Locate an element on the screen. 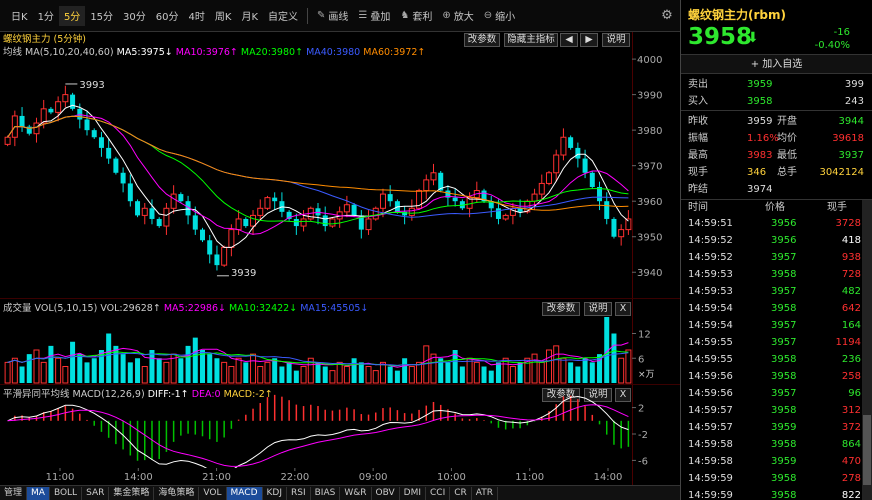  tick-time: 14:59:59 is located at coordinates (710, 478).